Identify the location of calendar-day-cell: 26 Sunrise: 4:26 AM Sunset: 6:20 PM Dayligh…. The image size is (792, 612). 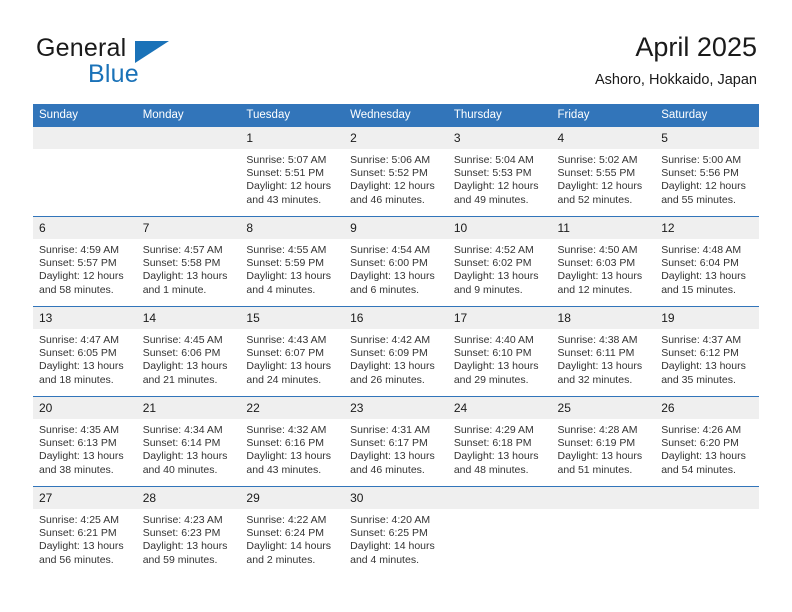
(707, 441).